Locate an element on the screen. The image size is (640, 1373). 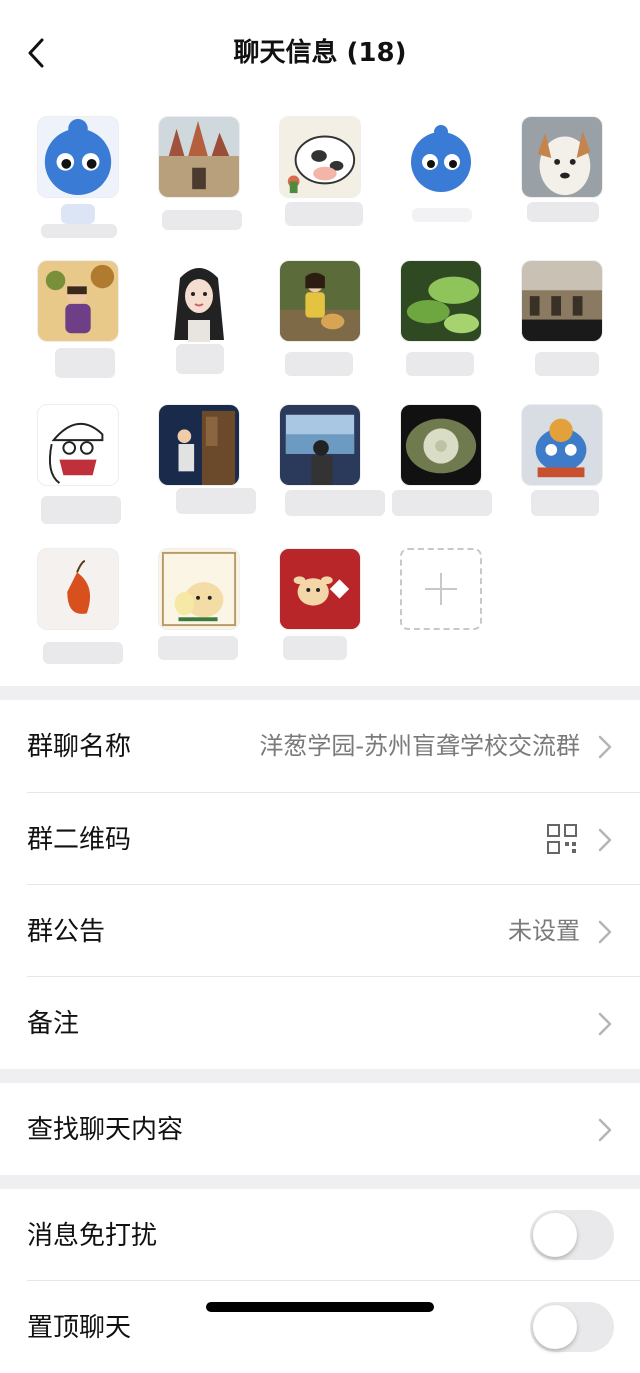
group-name-value: 洋葱学园-苏州盲聋学校交流群 is located at coordinates (419, 746).